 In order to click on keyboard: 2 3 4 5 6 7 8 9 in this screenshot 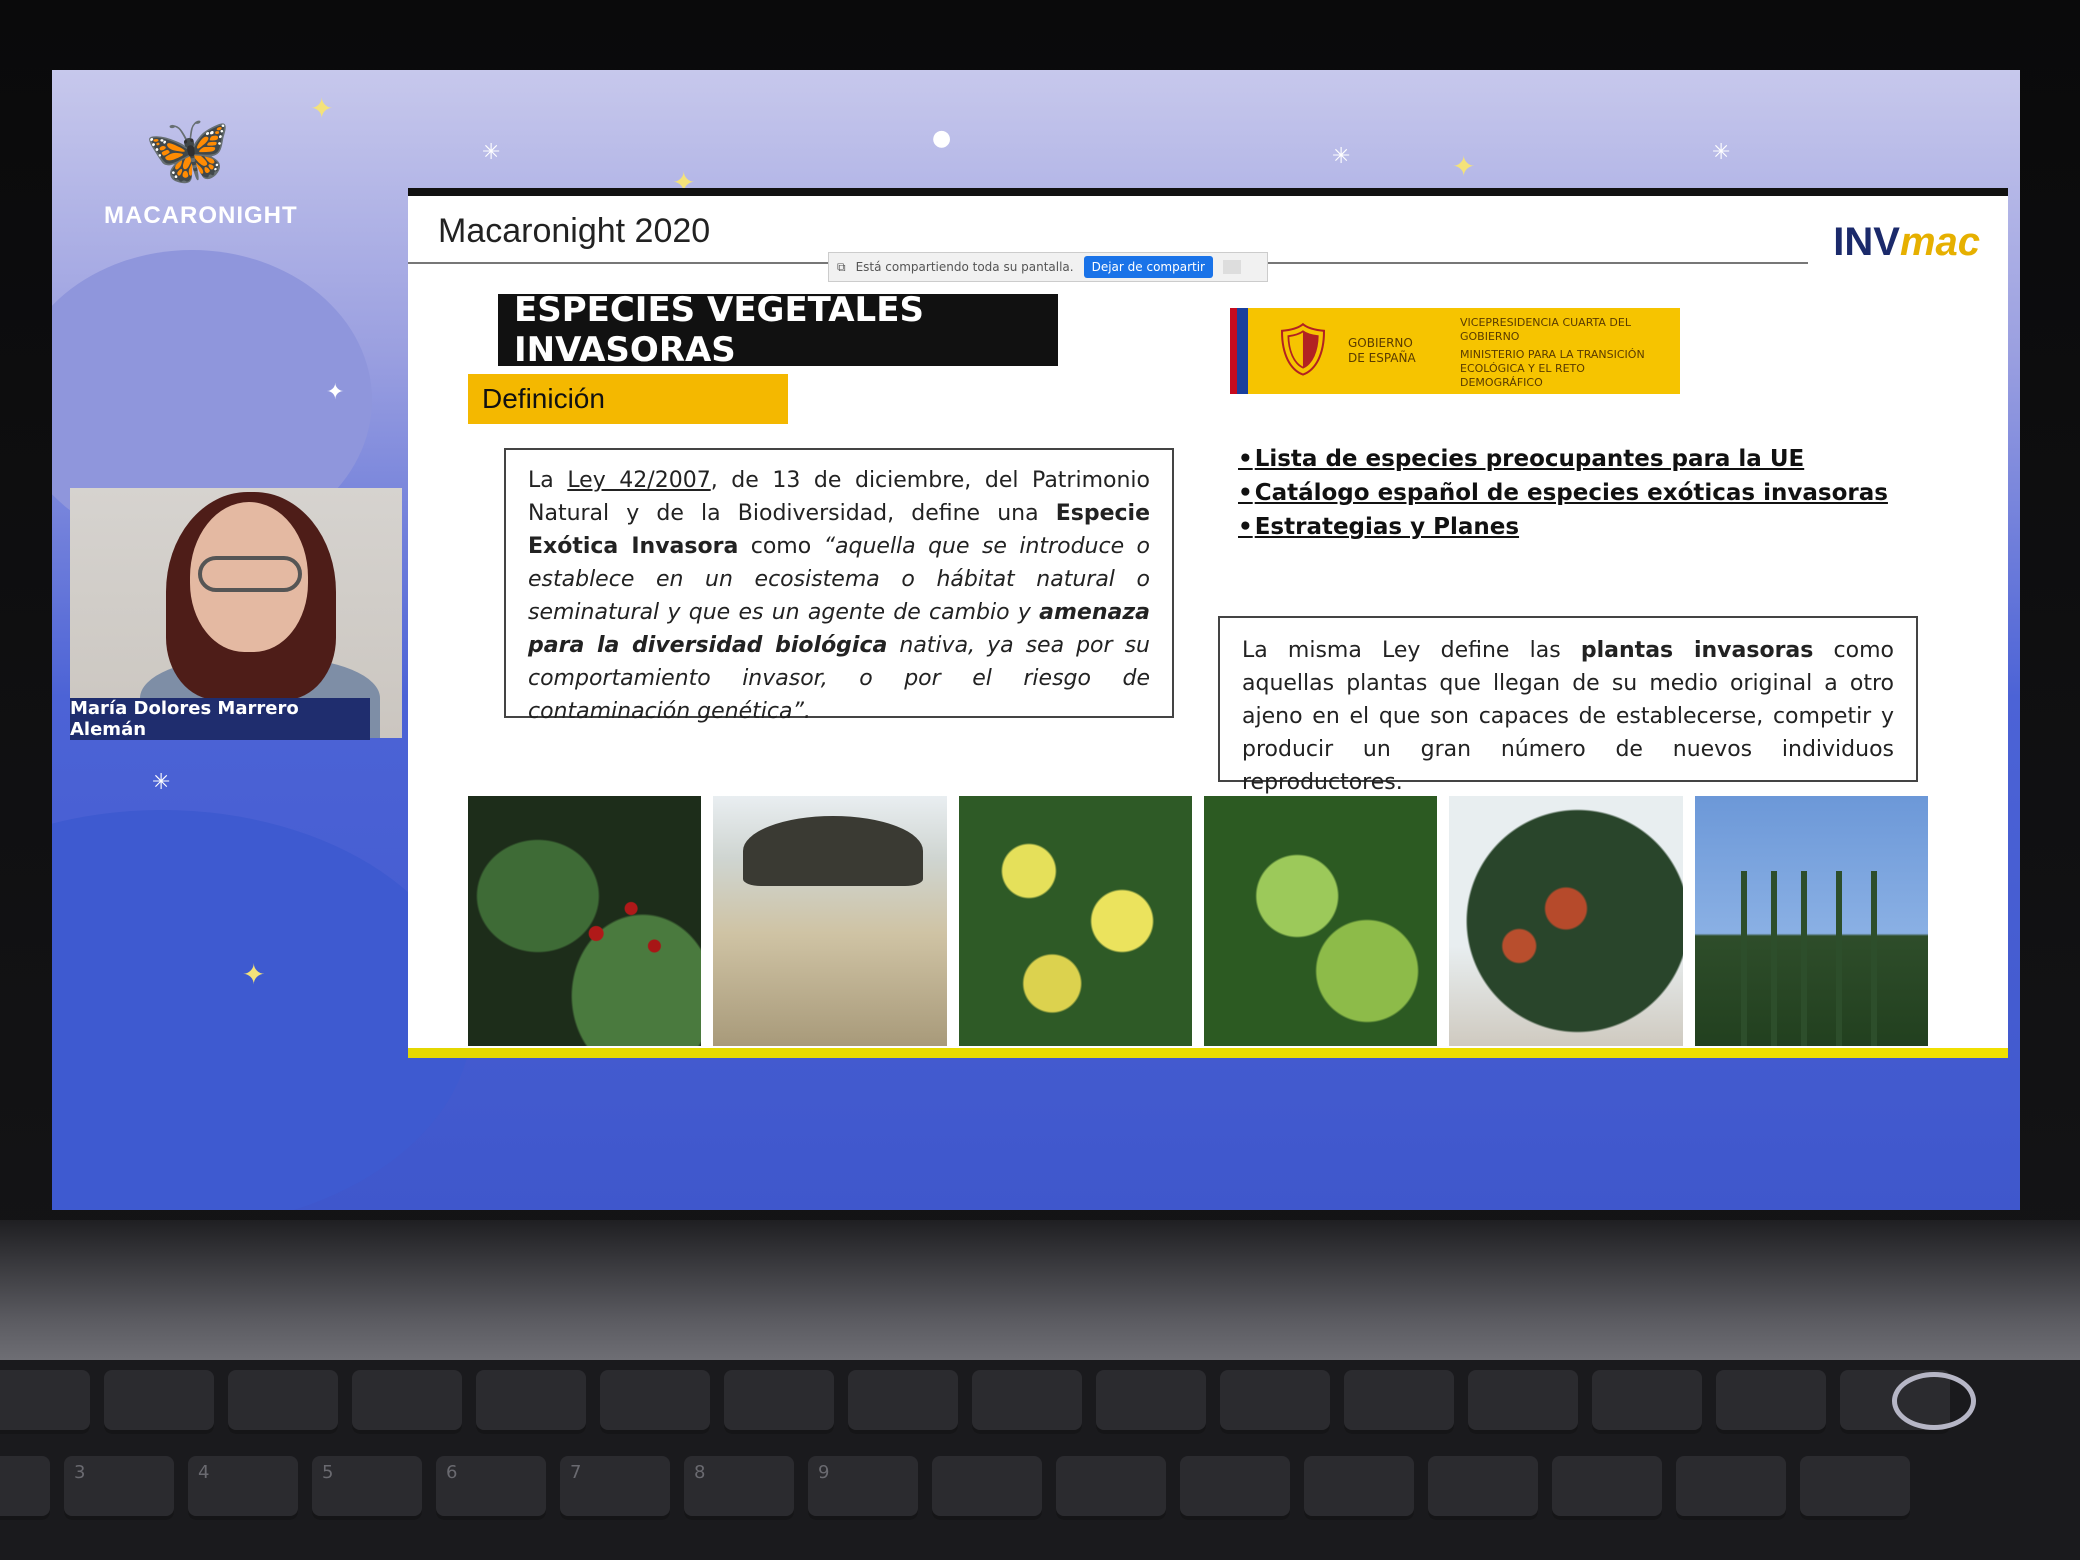, I will do `click(1040, 1460)`.